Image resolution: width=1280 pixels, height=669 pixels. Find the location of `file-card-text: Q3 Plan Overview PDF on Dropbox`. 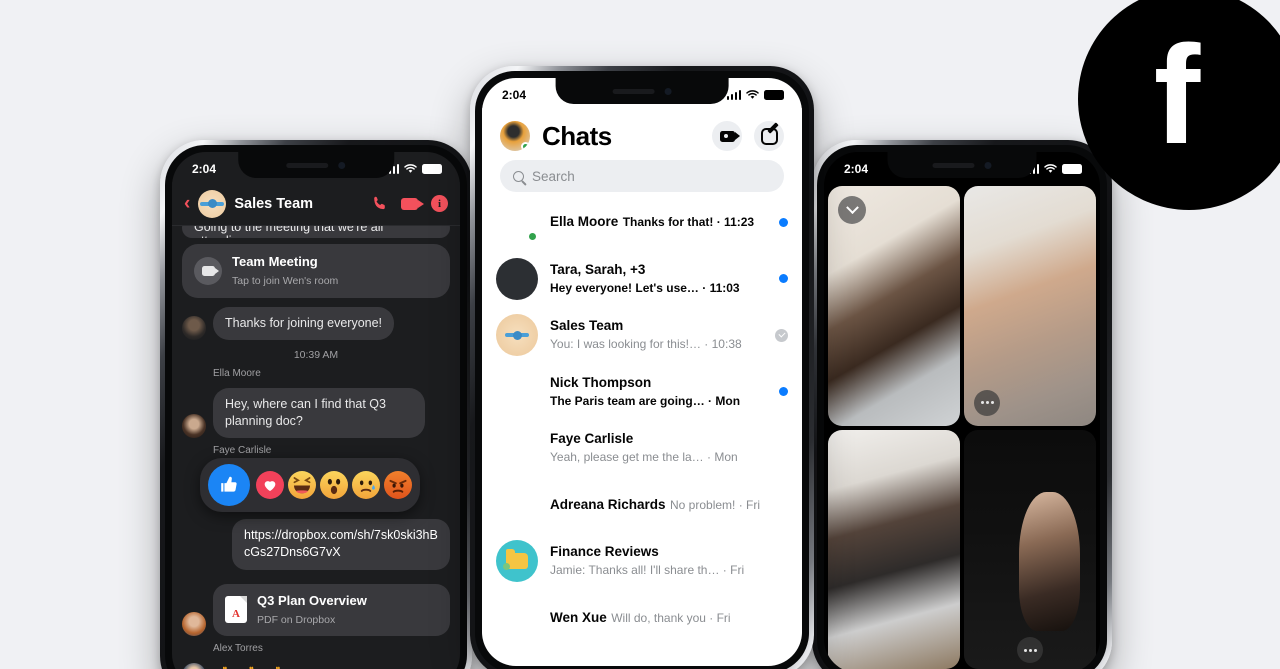

file-card-text: Q3 Plan Overview PDF on Dropbox is located at coordinates (312, 610).